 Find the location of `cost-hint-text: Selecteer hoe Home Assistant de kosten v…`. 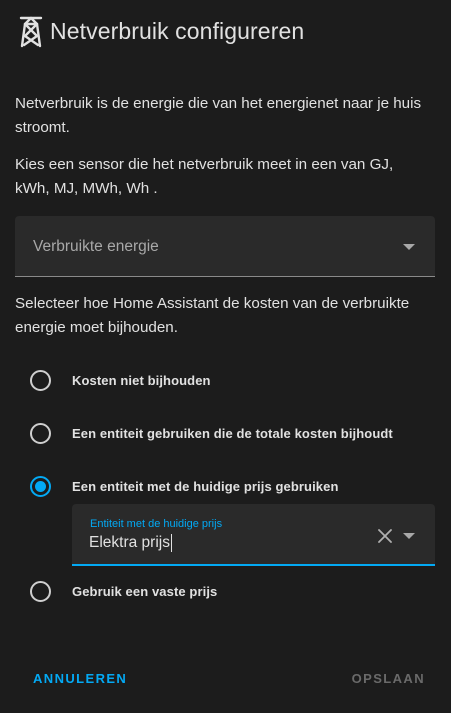

cost-hint-text: Selecteer hoe Home Assistant de kosten v… is located at coordinates (212, 315).